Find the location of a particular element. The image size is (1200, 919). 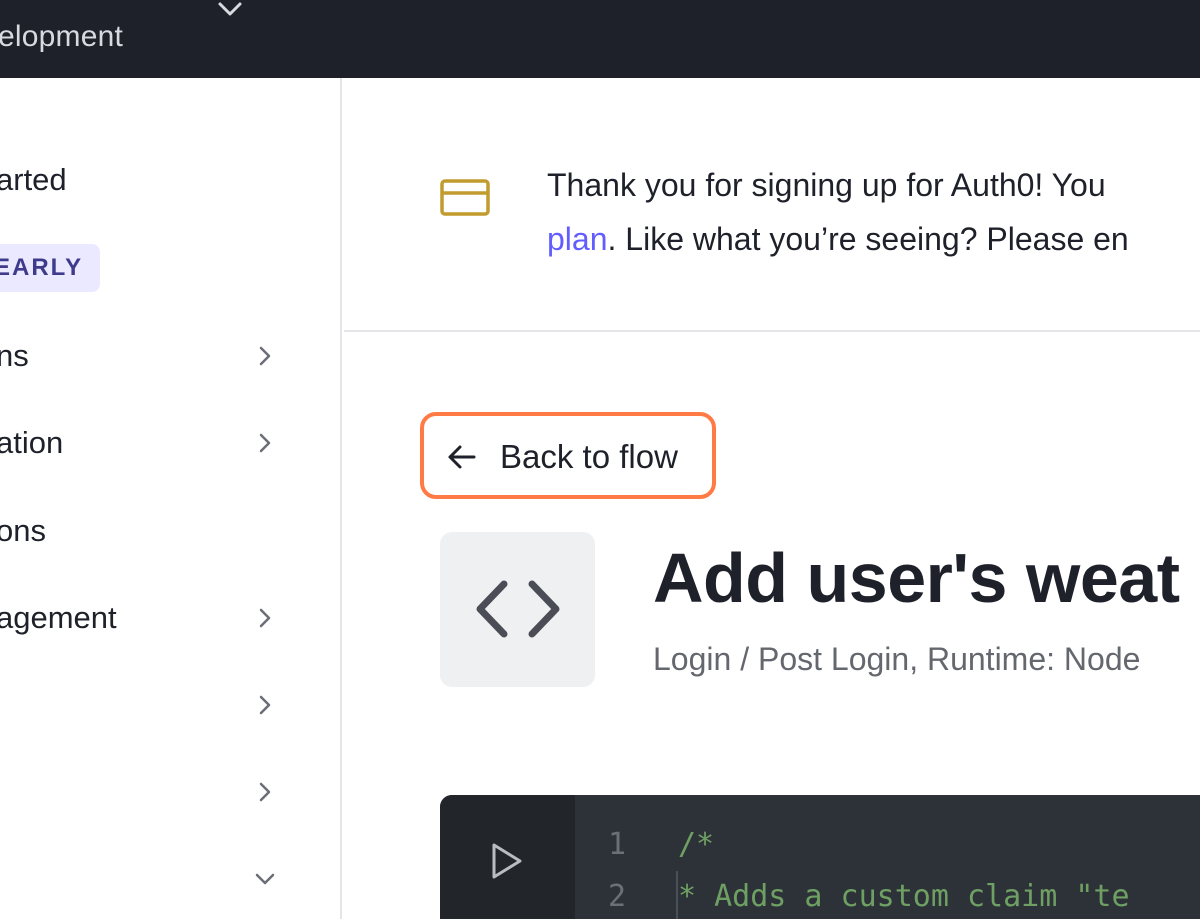

code-line: * Adds a custom claim "te is located at coordinates (904, 896).